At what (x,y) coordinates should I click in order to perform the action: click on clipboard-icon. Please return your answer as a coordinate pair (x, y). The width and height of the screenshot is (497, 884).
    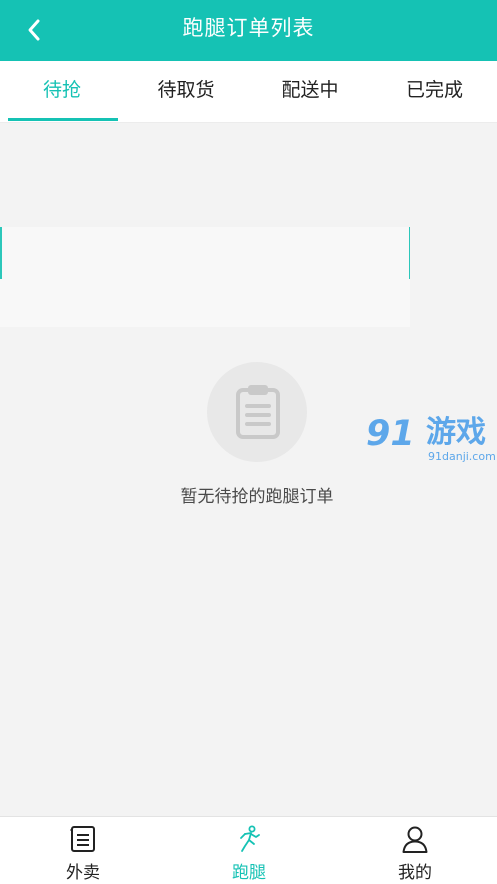
    Looking at the image, I should click on (258, 412).